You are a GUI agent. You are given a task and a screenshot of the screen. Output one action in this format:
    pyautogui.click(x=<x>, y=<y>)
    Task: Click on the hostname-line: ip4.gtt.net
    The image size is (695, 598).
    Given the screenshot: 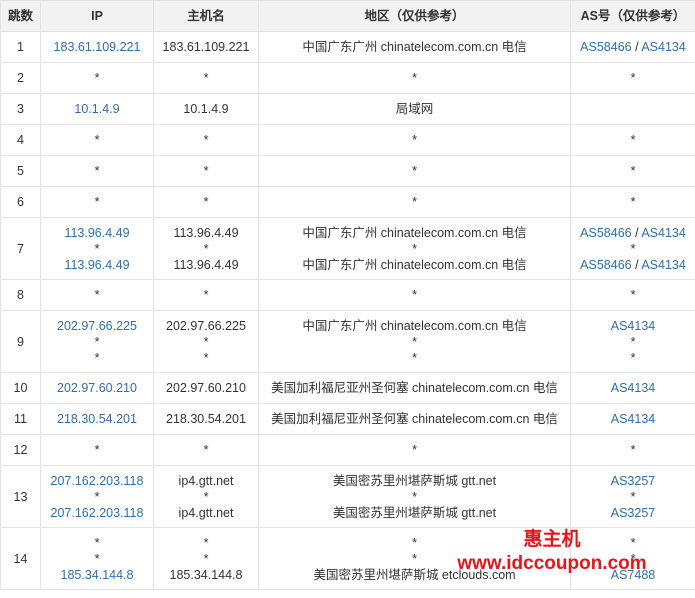 What is the action you would take?
    pyautogui.click(x=206, y=480)
    